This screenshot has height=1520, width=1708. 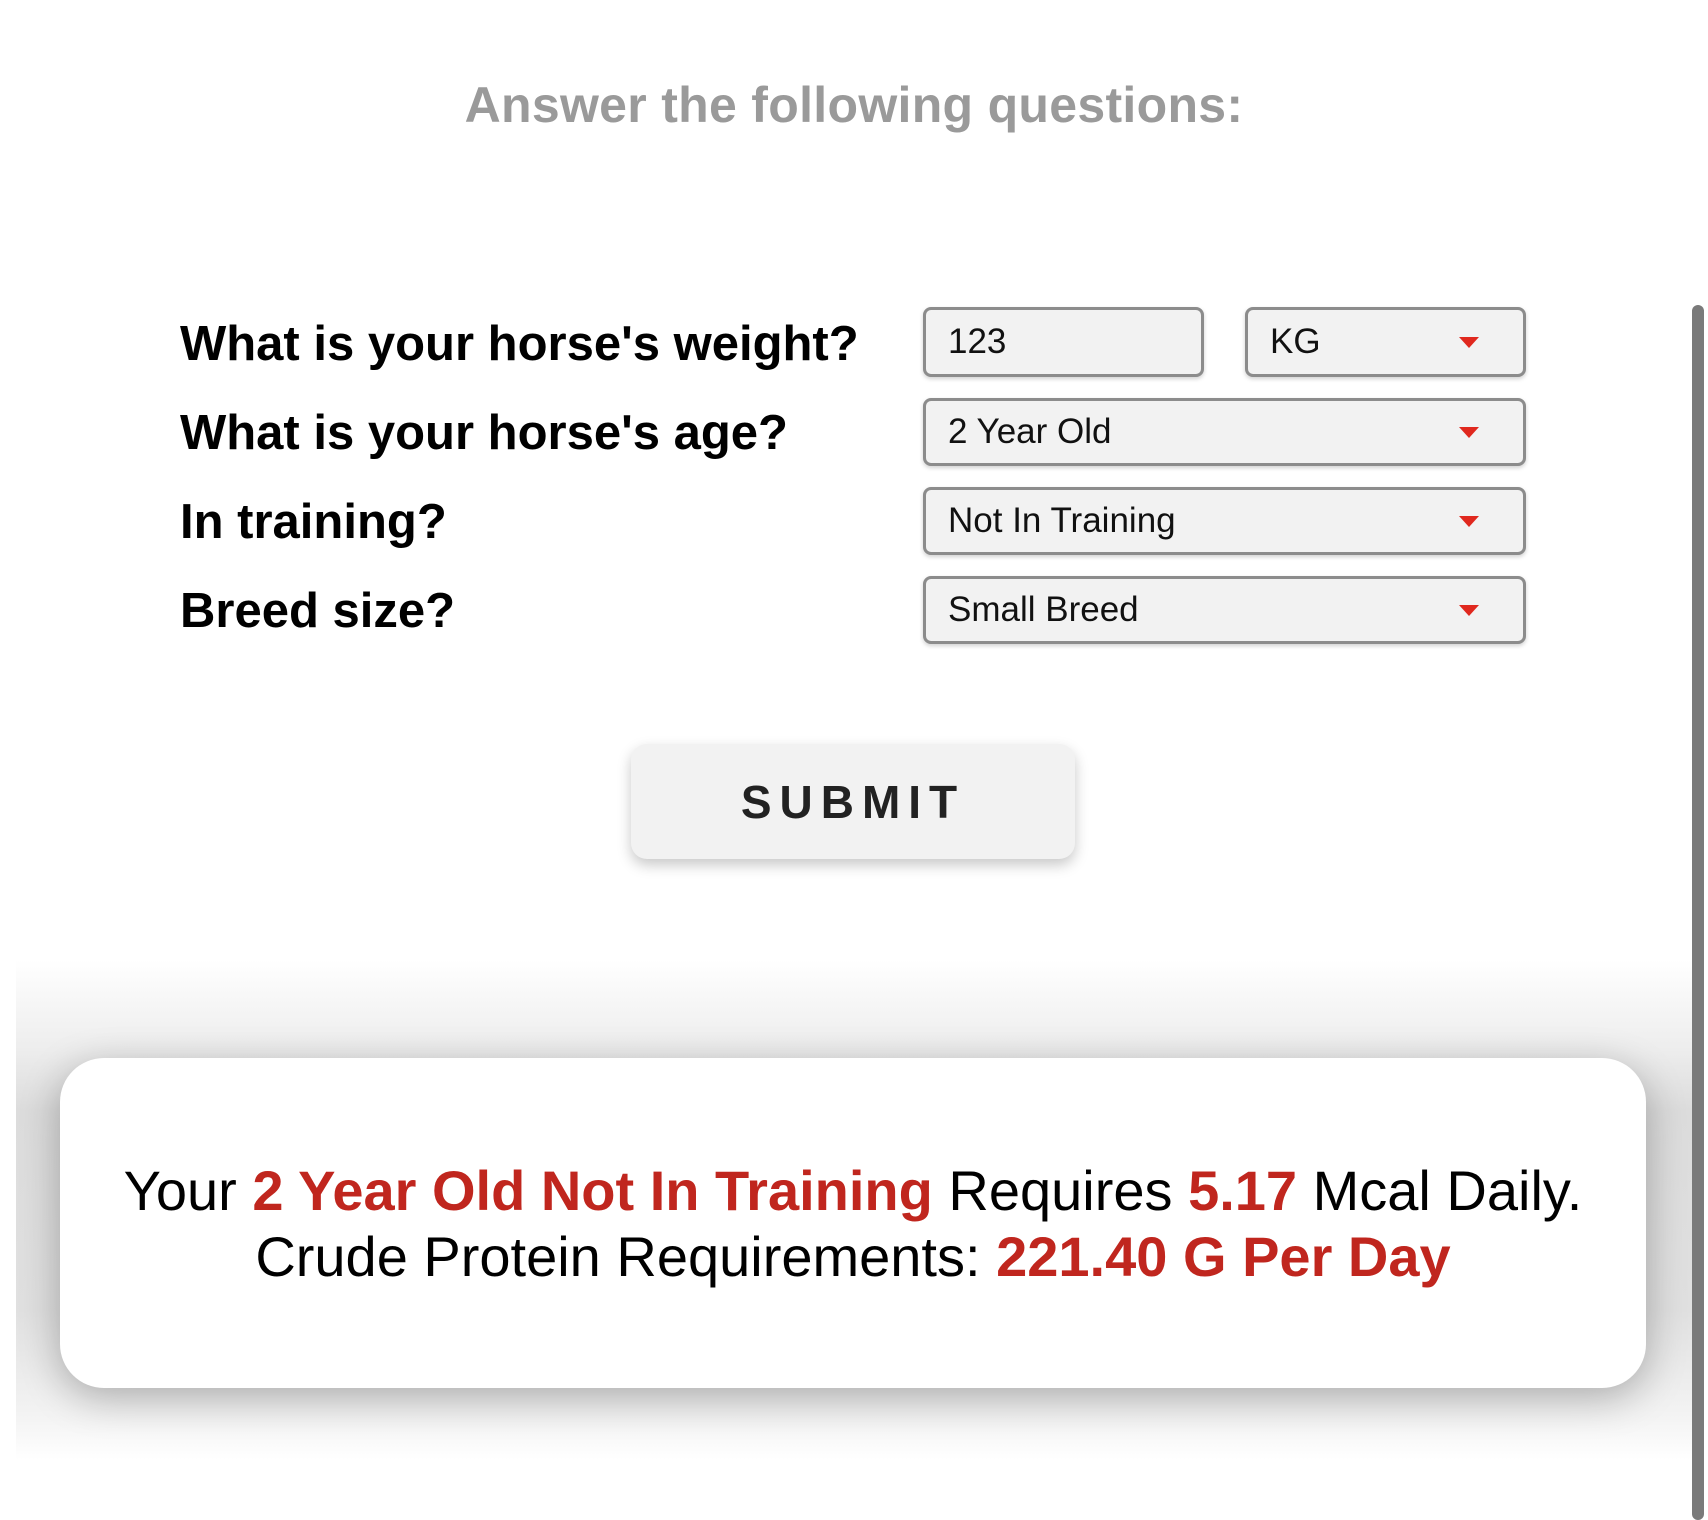 What do you see at coordinates (318, 611) in the screenshot?
I see `breed-question-label: Breed size?` at bounding box center [318, 611].